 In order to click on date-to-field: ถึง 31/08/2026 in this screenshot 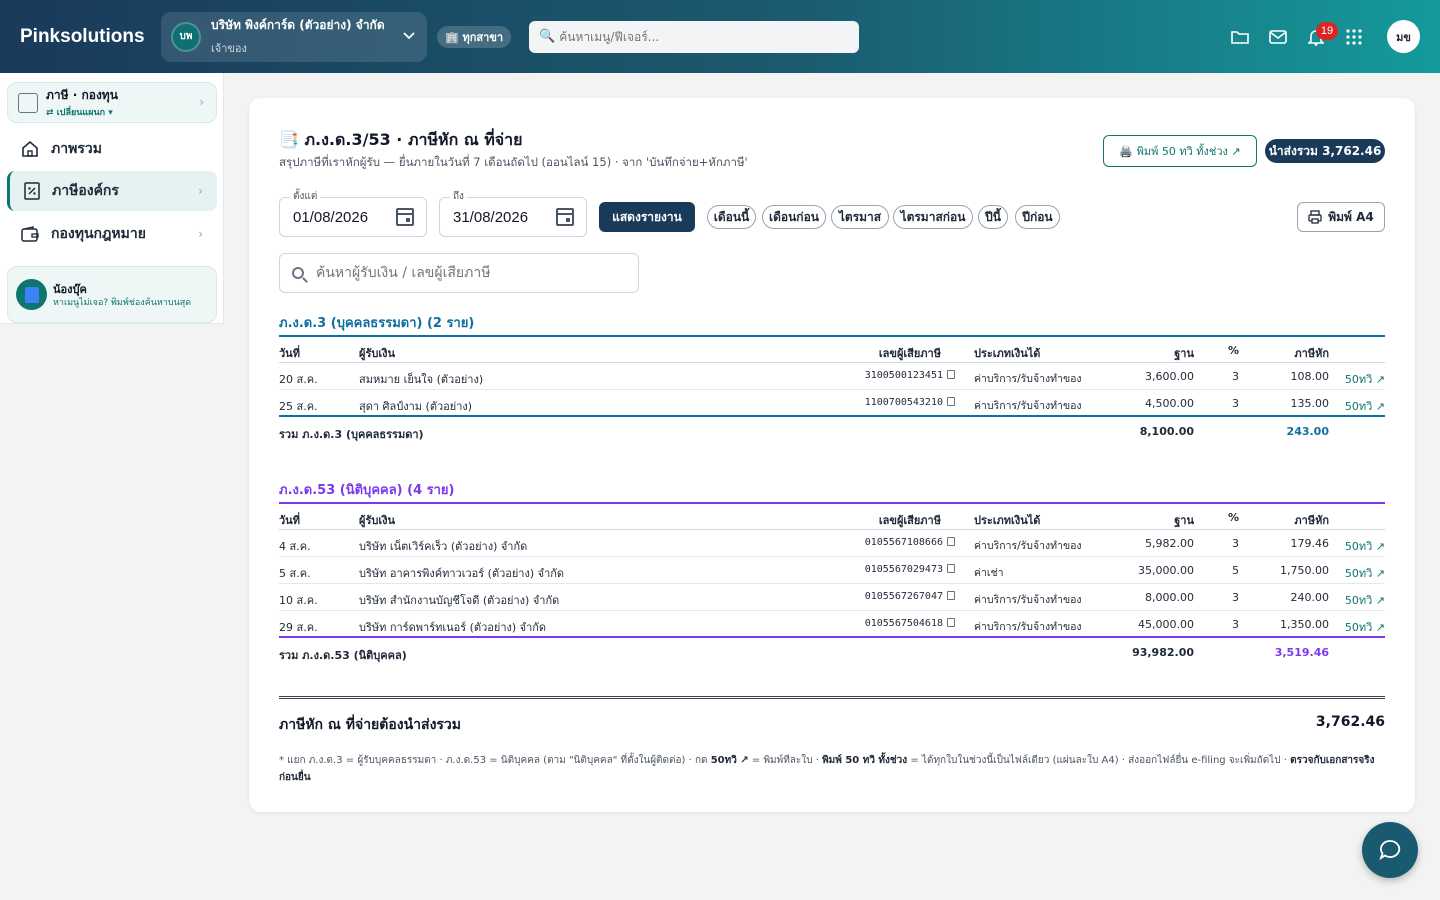, I will do `click(513, 213)`.